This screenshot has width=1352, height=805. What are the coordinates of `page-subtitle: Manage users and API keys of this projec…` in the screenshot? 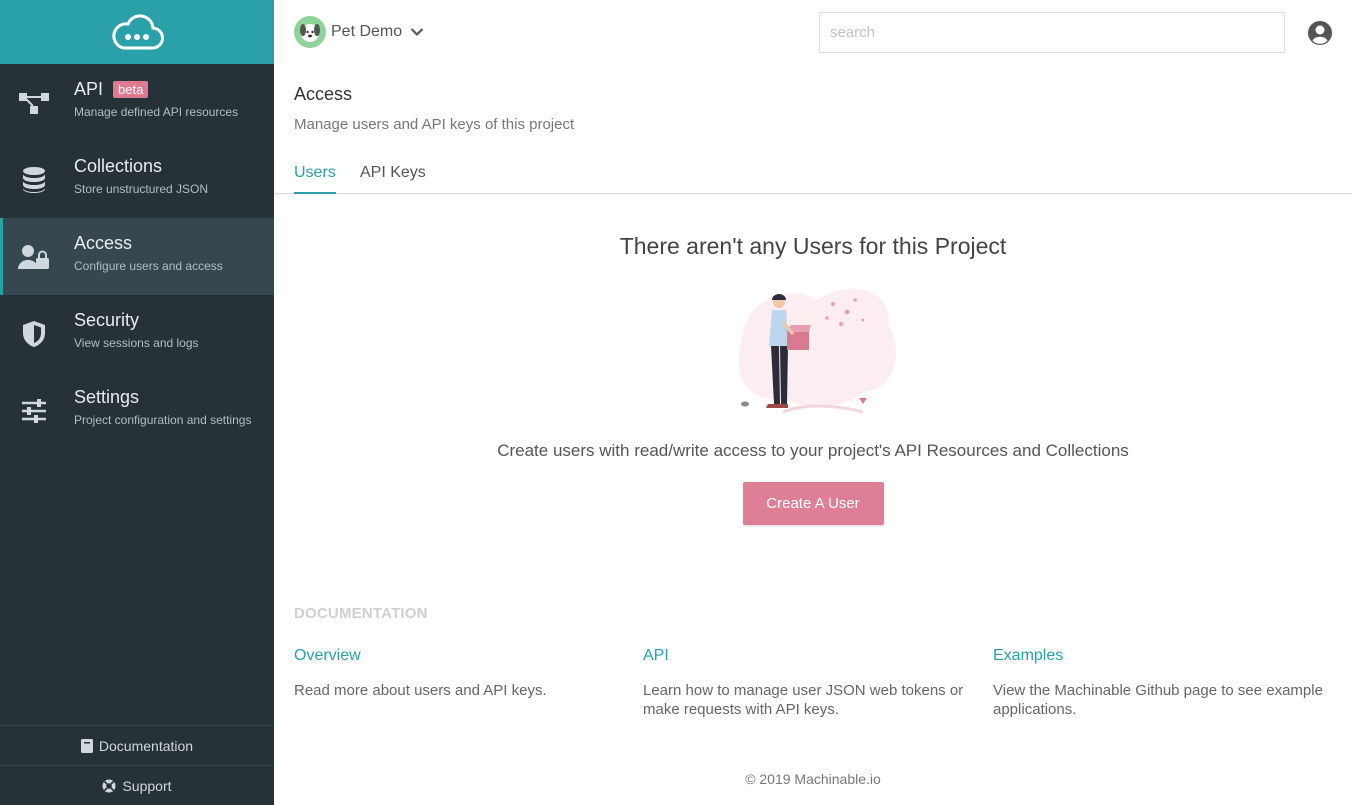 It's located at (434, 124).